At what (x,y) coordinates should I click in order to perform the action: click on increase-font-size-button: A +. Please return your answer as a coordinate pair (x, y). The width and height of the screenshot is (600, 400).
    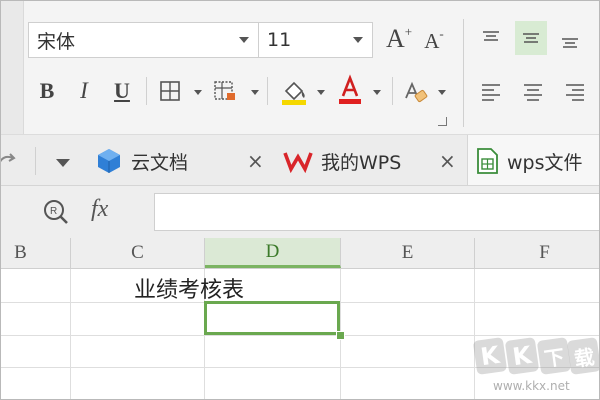
    Looking at the image, I should click on (399, 39).